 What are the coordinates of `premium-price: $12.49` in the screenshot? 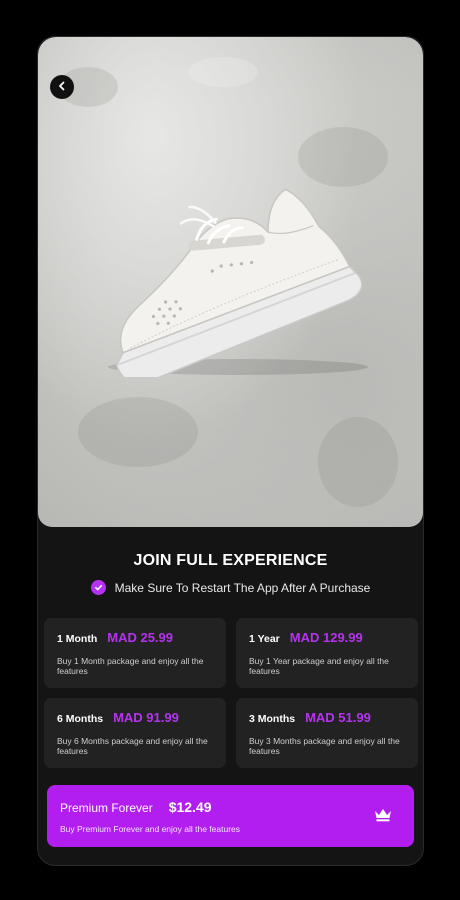 It's located at (190, 807).